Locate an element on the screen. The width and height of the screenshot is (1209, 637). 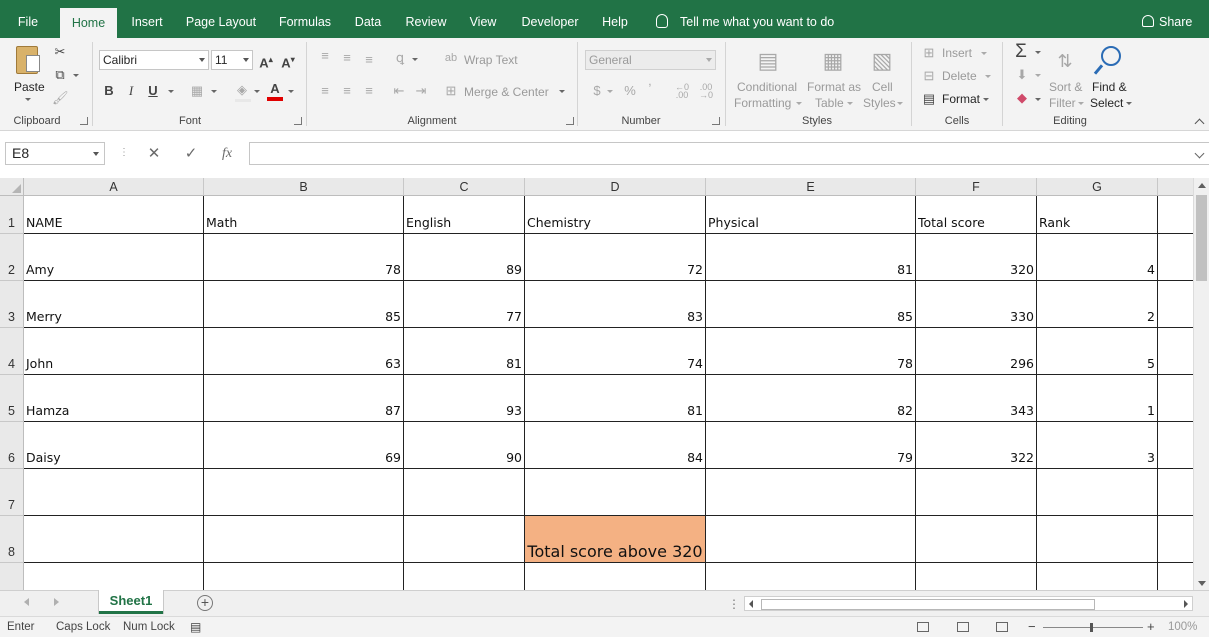
formula-input is located at coordinates (729, 153).